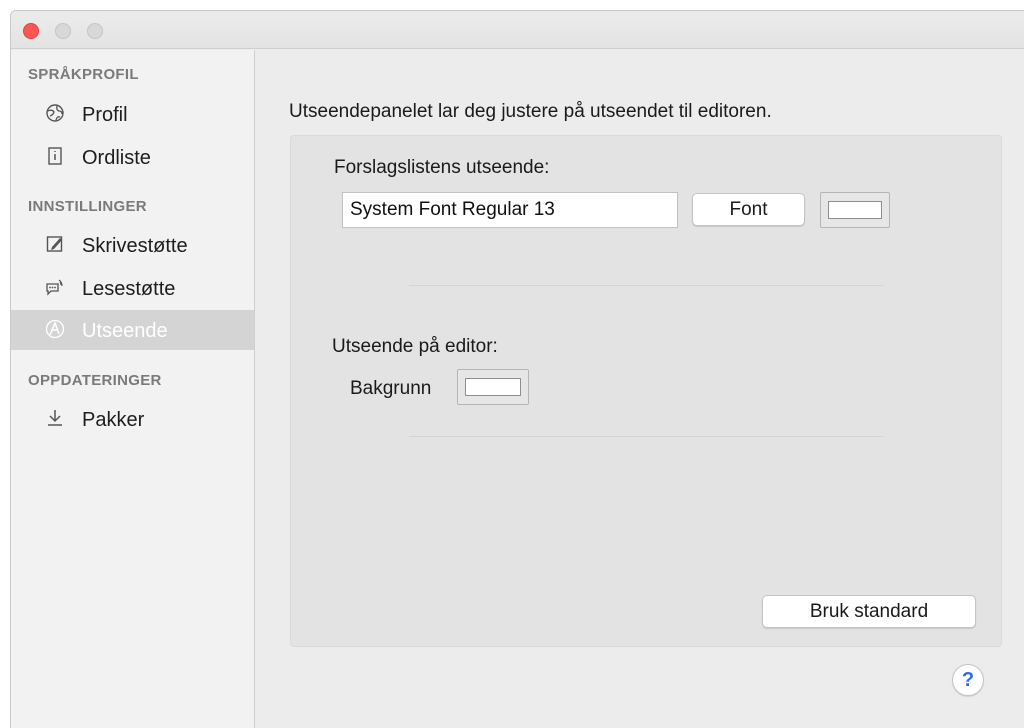 The width and height of the screenshot is (1024, 728). What do you see at coordinates (113, 420) in the screenshot?
I see `sidebar-item-label: Pakker` at bounding box center [113, 420].